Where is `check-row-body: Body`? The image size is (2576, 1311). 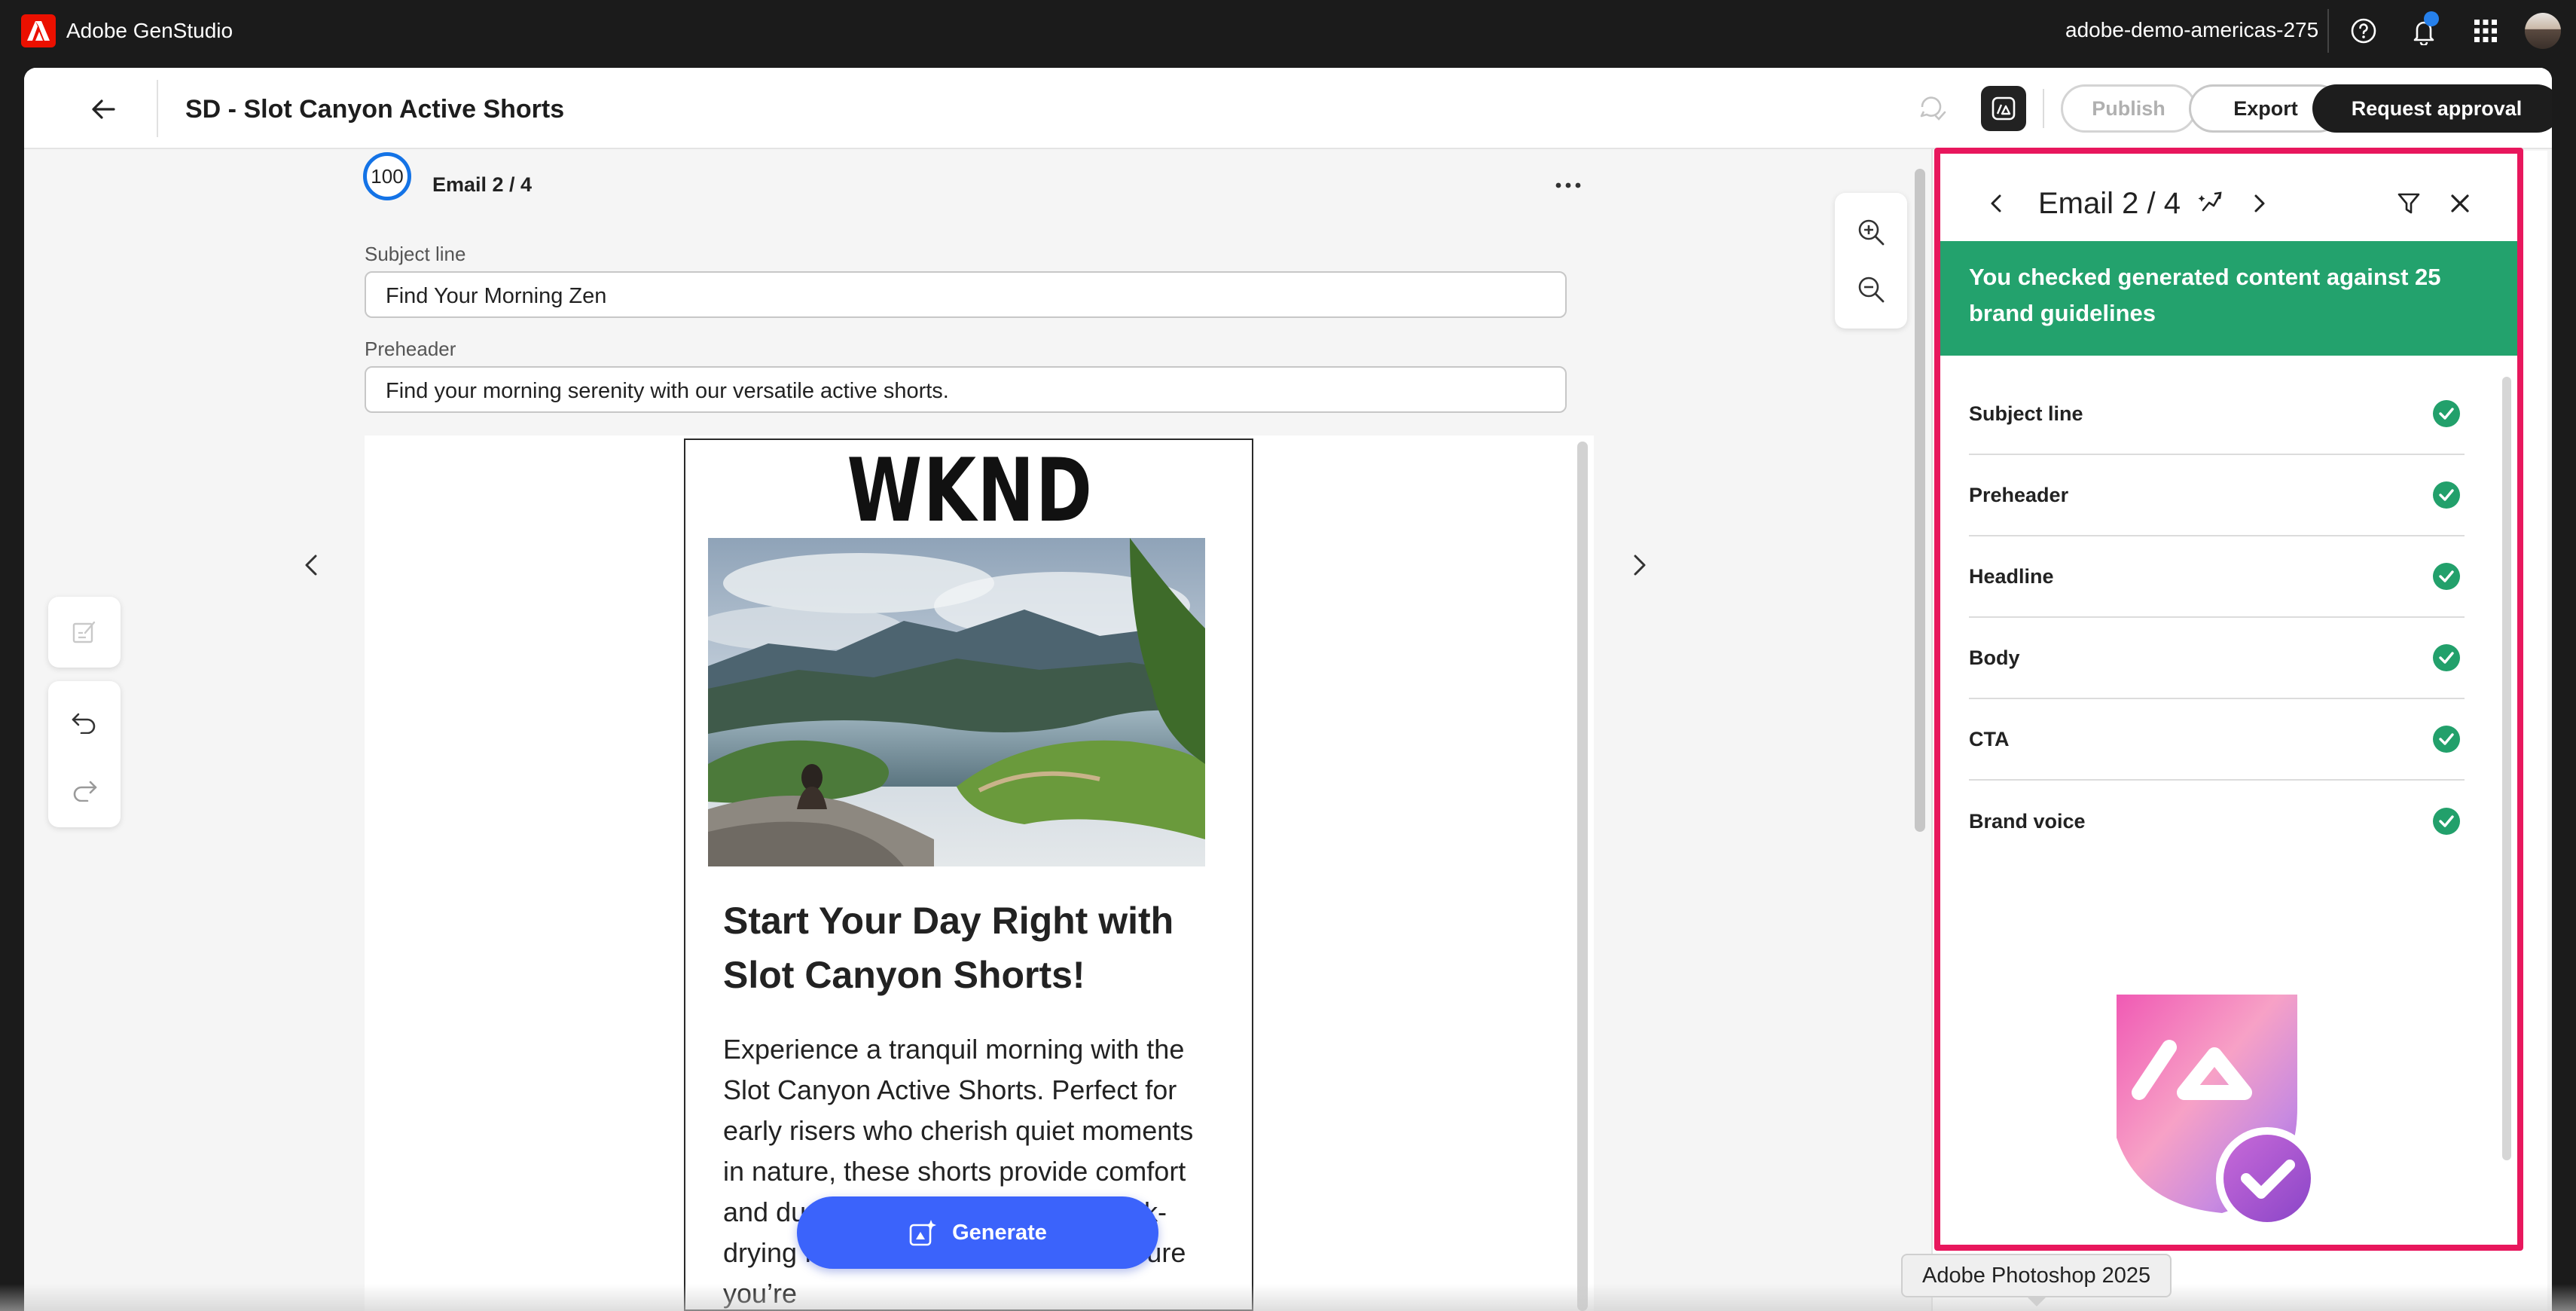 check-row-body: Body is located at coordinates (2217, 658).